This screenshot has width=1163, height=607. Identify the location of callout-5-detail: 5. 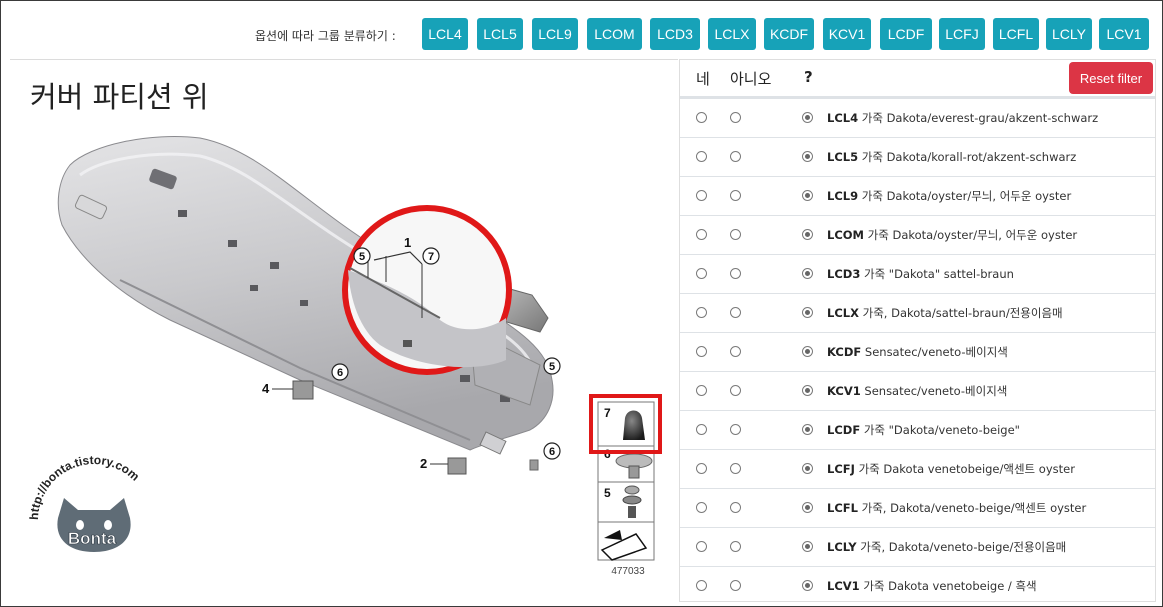
(362, 257).